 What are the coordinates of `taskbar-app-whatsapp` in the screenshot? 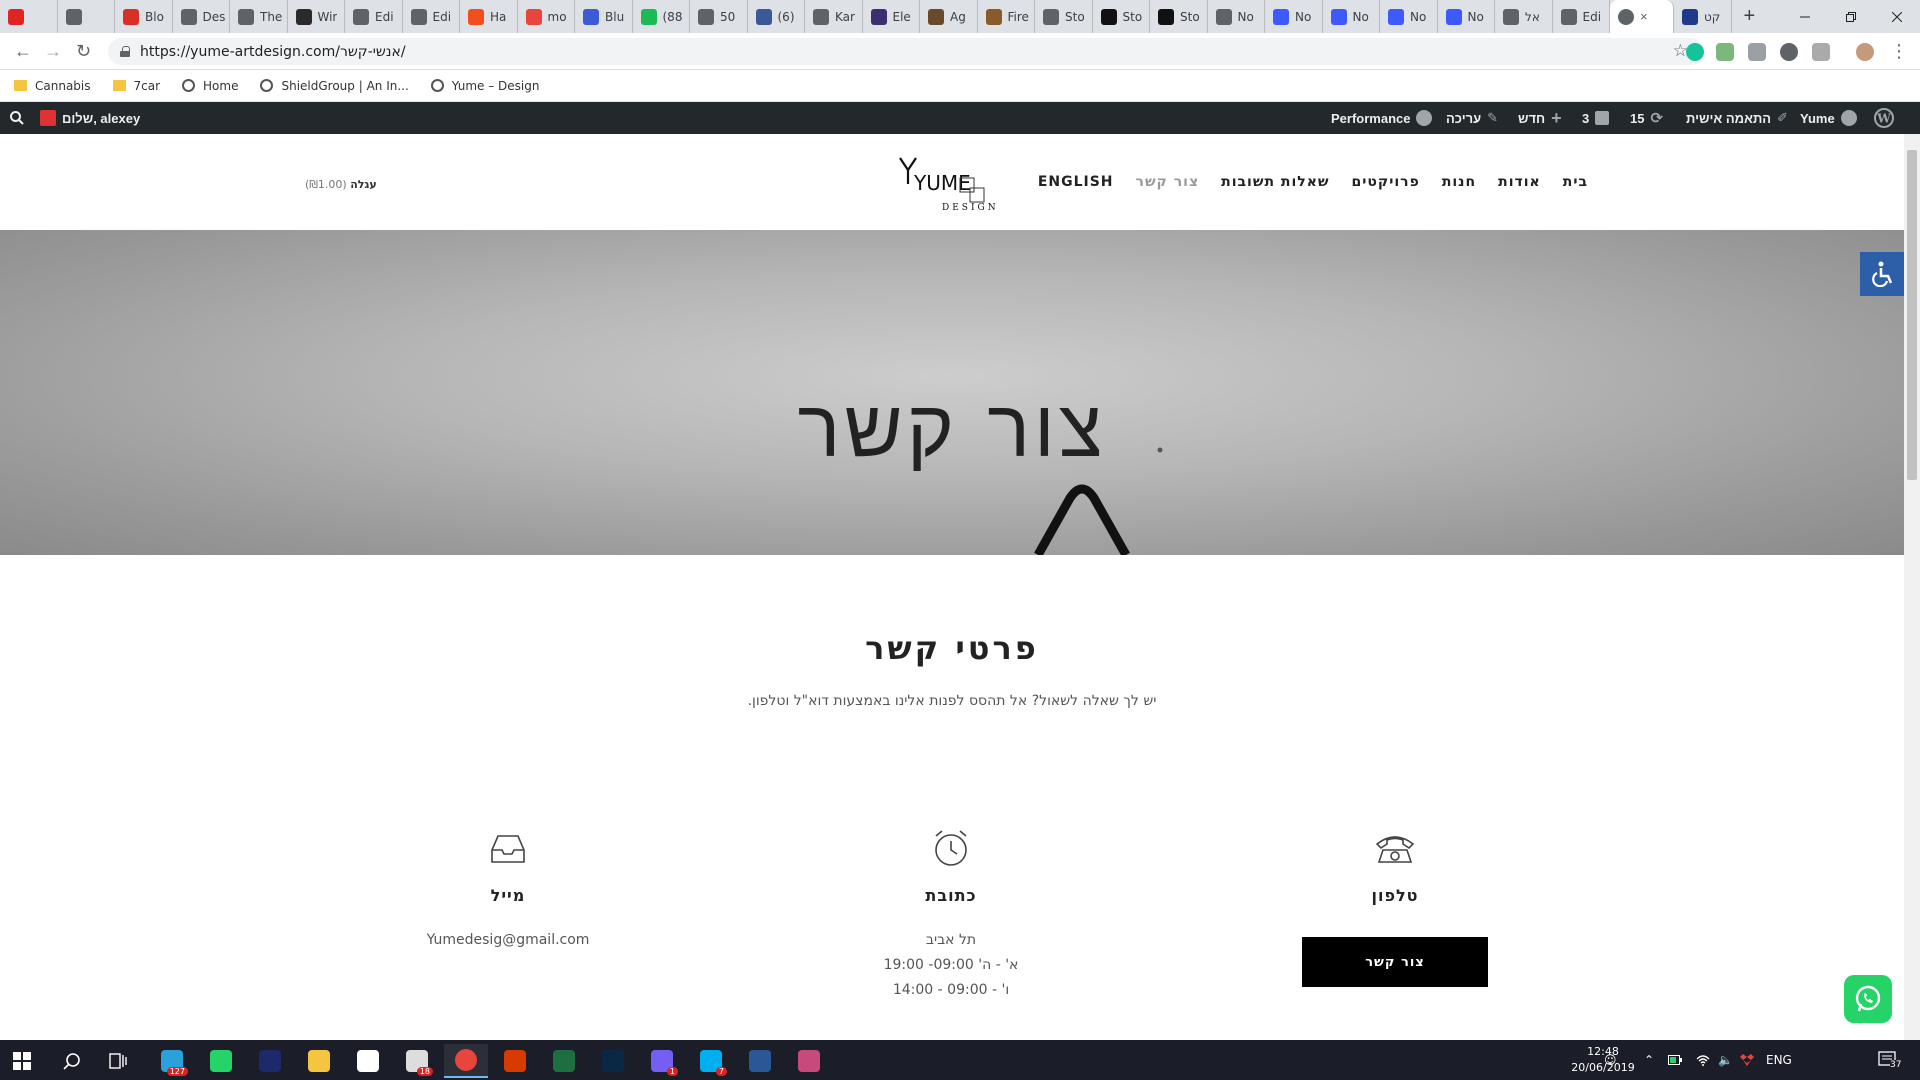 It's located at (221, 1061).